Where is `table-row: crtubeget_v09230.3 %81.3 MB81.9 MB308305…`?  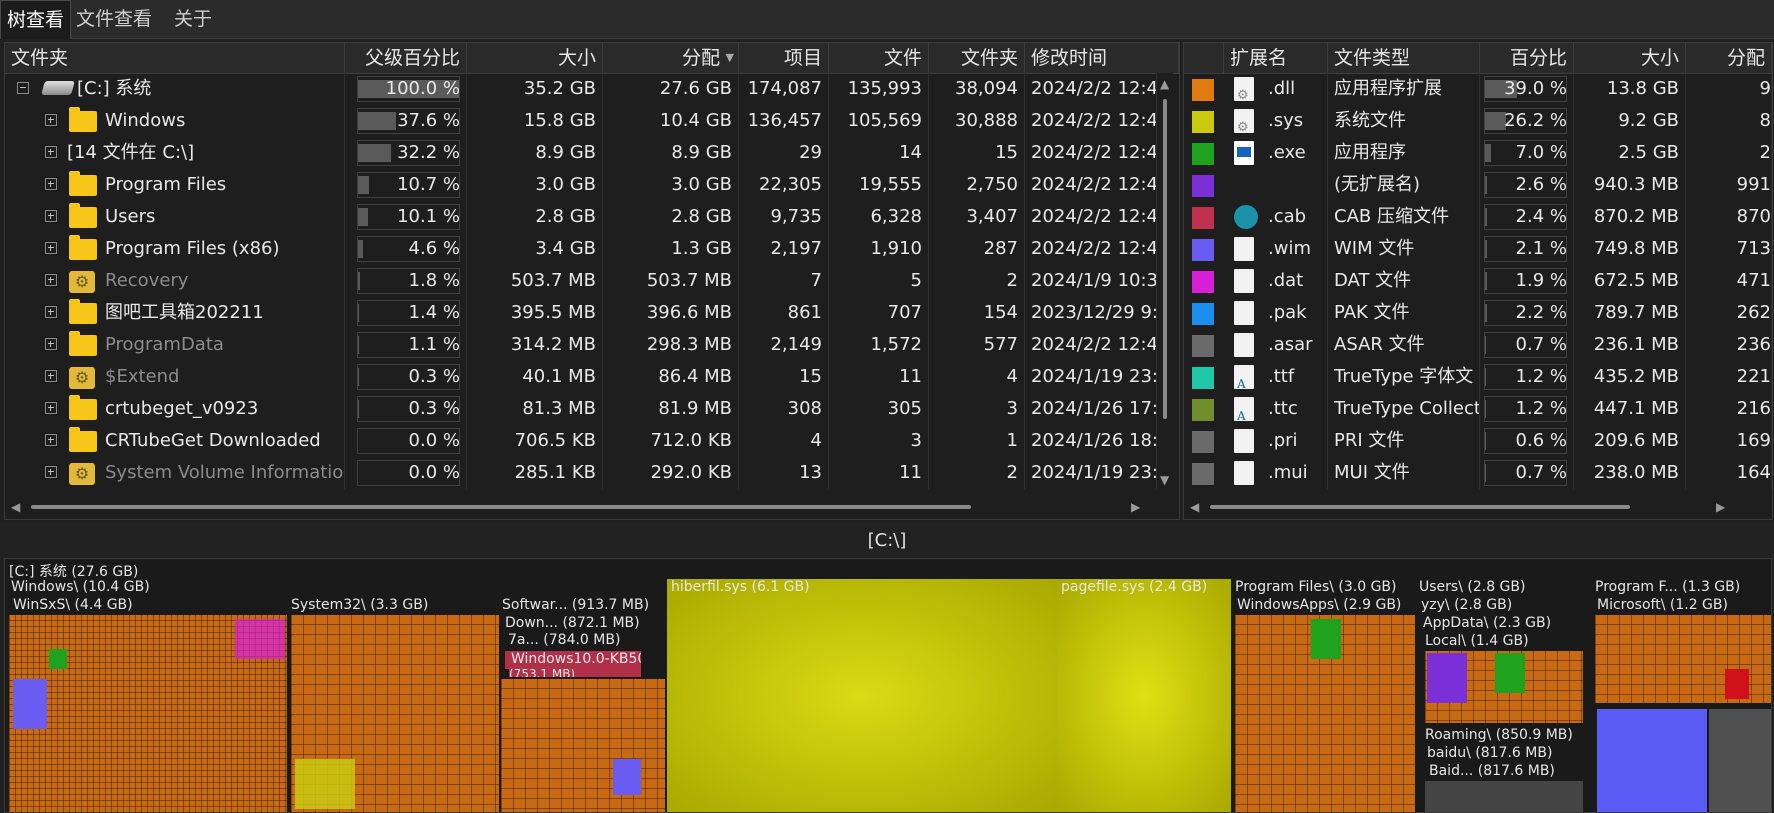 table-row: crtubeget_v09230.3 %81.3 MB81.9 MB308305… is located at coordinates (592, 409).